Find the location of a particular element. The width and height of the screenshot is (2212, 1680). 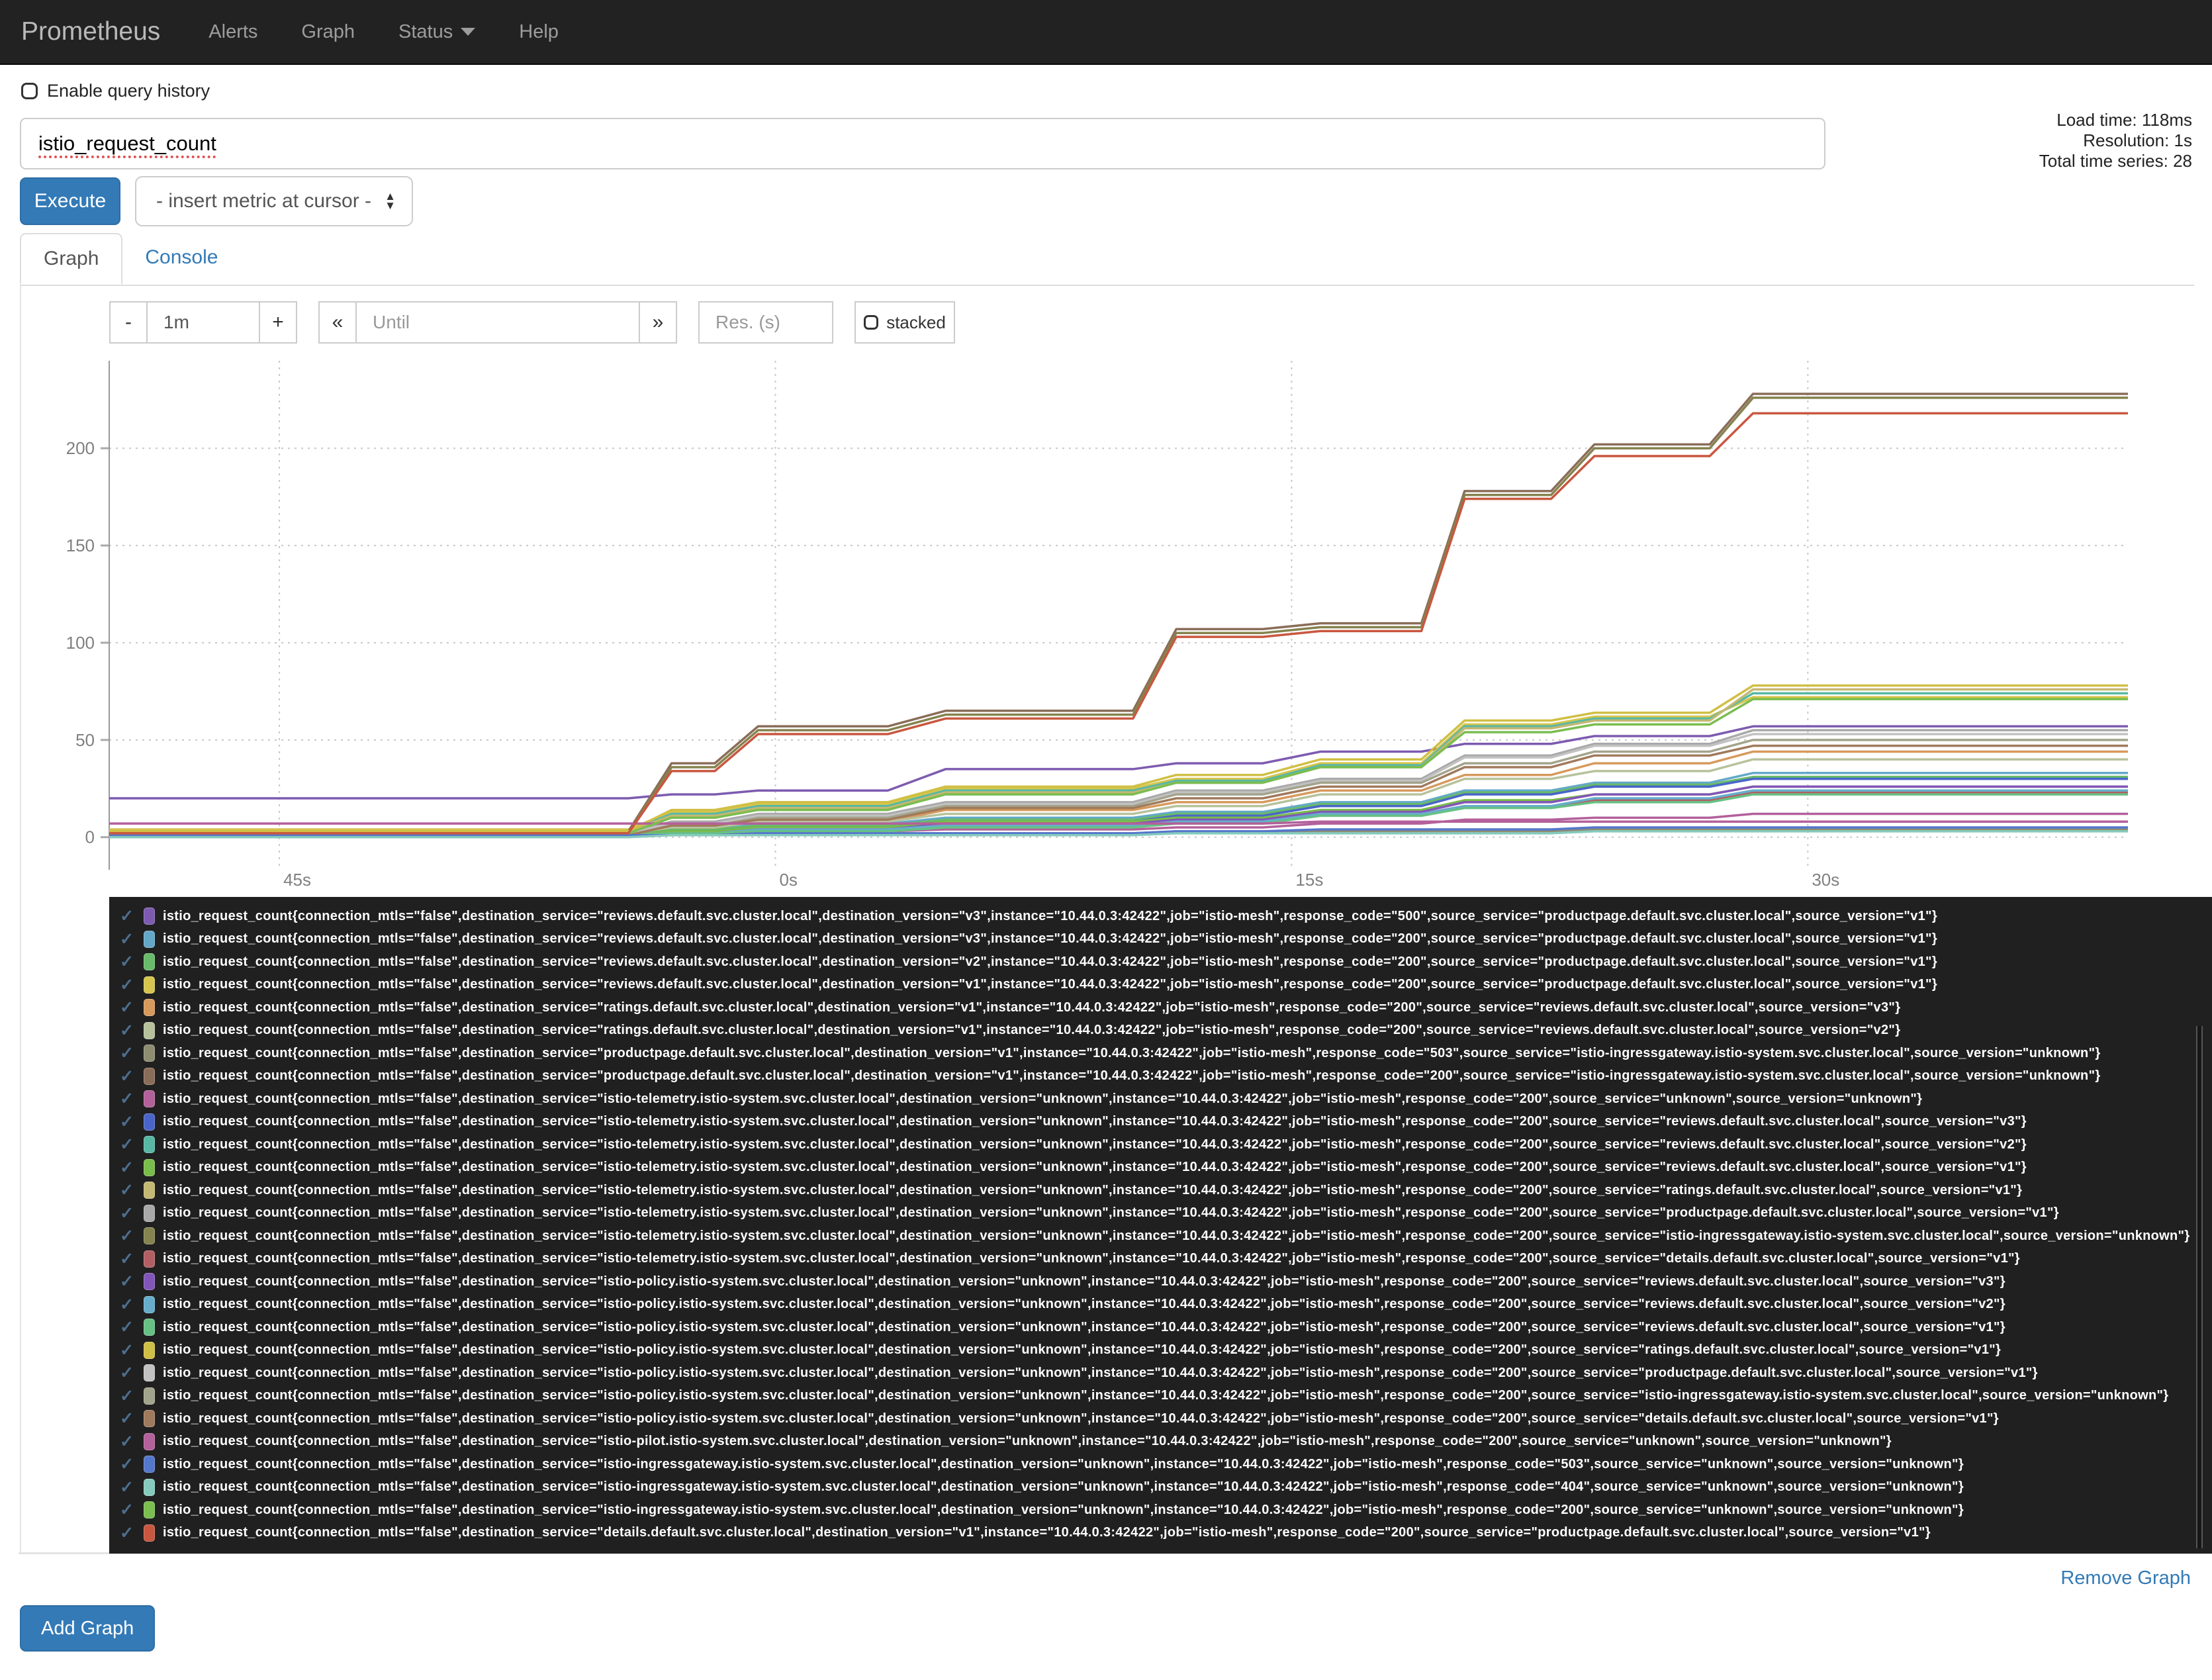

time-group: « Until » is located at coordinates (497, 322).